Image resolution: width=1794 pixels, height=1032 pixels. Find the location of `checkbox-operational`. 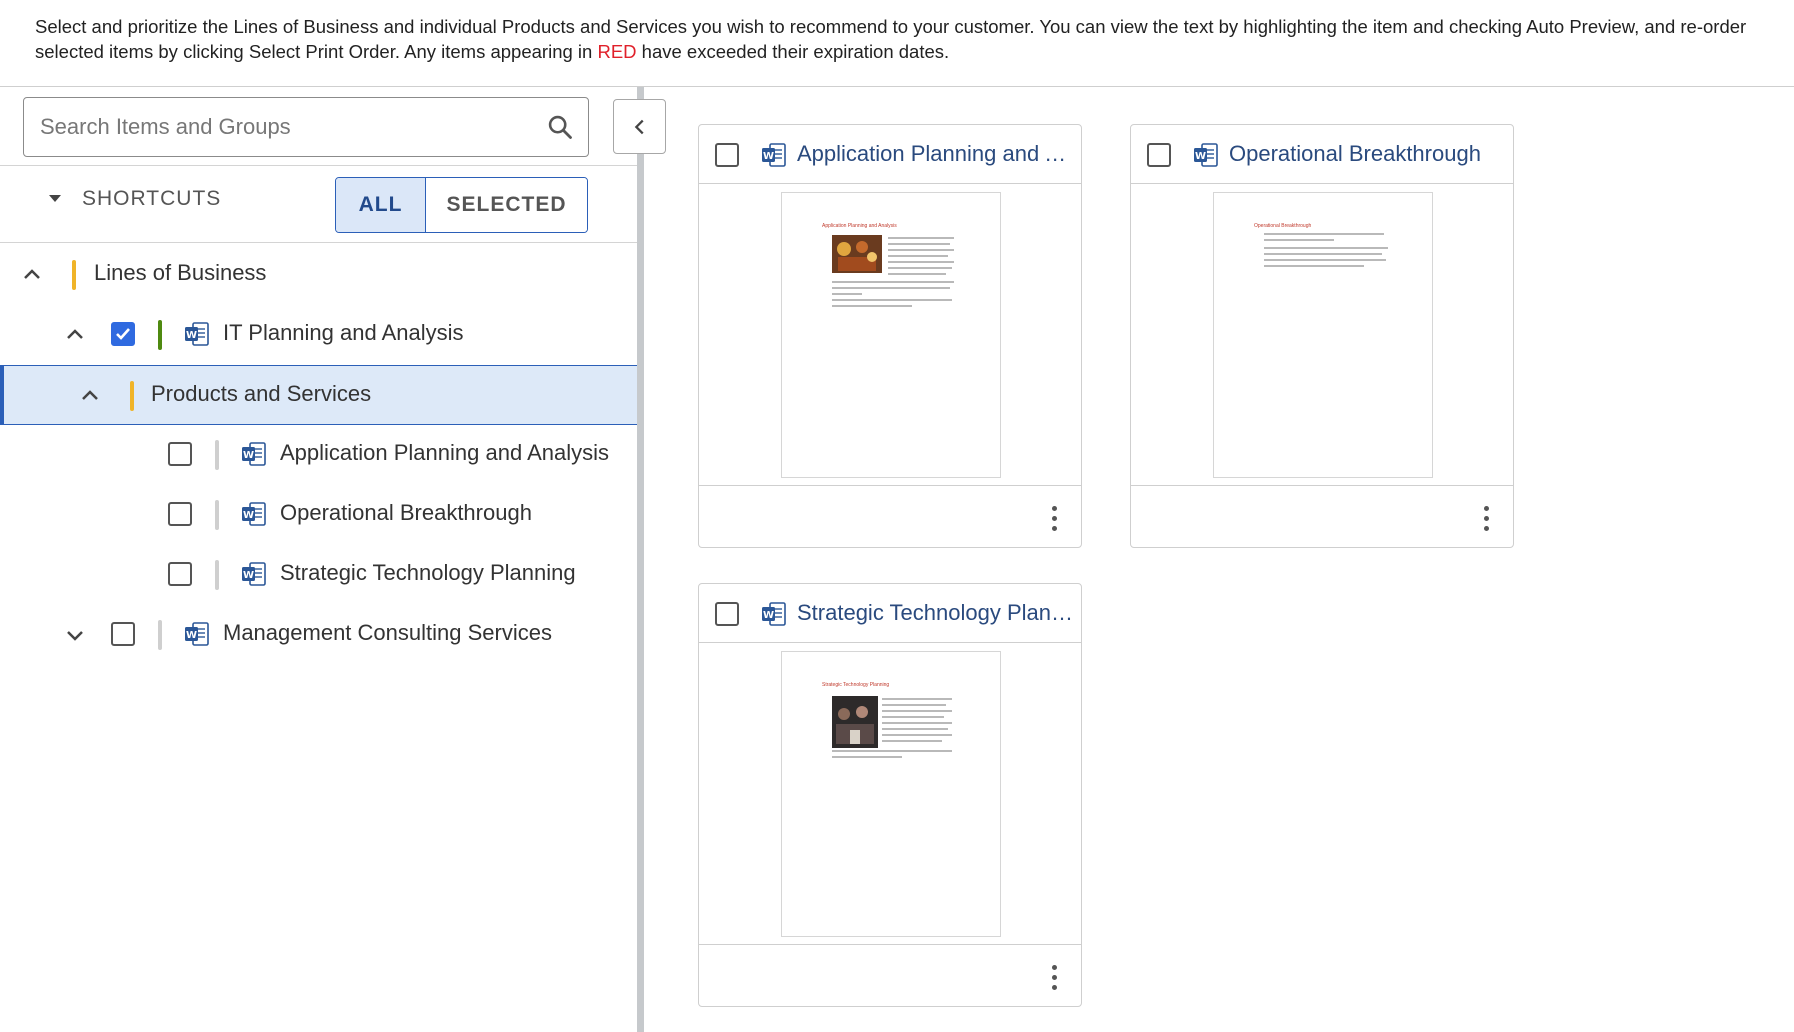

checkbox-operational is located at coordinates (180, 514).